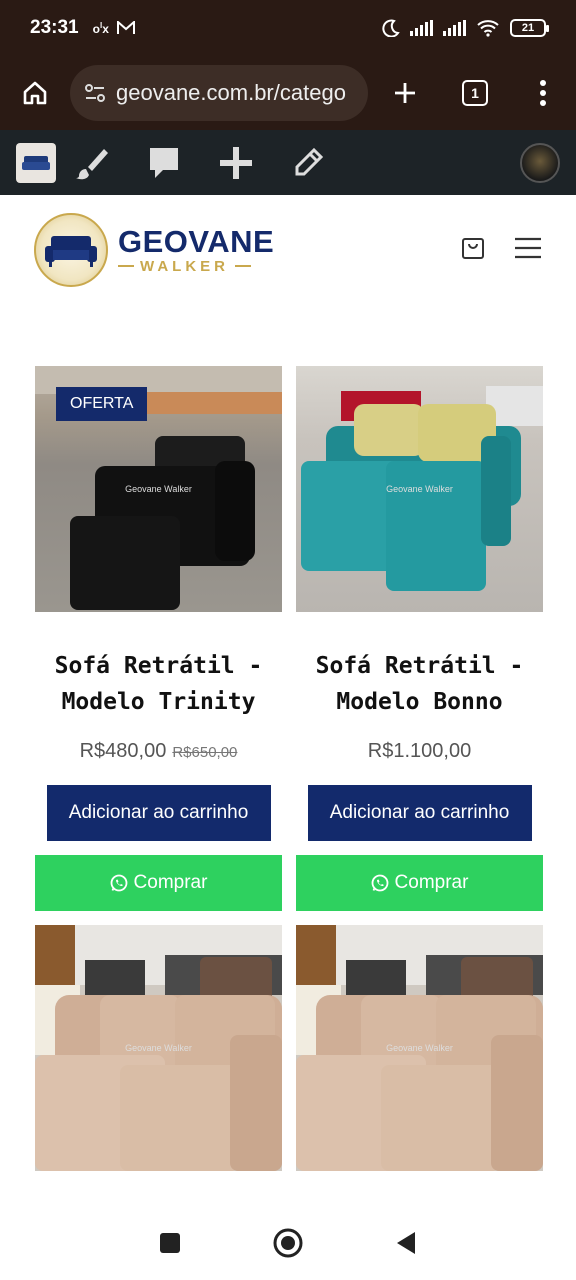 Image resolution: width=576 pixels, height=1280 pixels. I want to click on logo-name: GEOVANE, so click(196, 241).